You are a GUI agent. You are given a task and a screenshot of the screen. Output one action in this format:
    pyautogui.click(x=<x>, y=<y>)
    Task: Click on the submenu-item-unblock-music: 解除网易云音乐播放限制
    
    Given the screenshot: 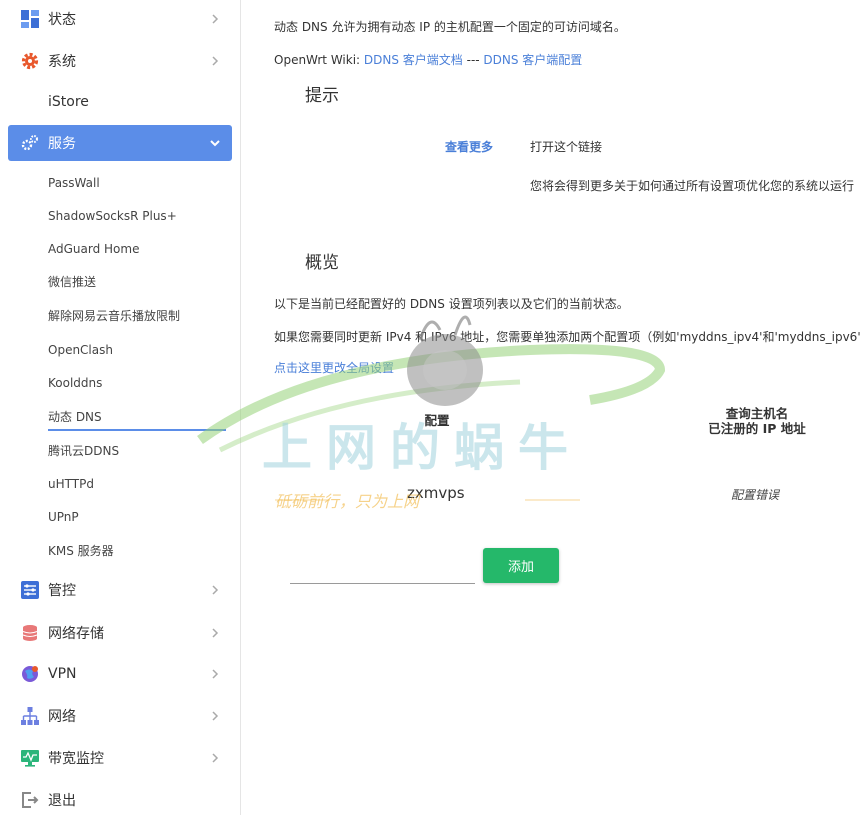 What is the action you would take?
    pyautogui.click(x=114, y=316)
    